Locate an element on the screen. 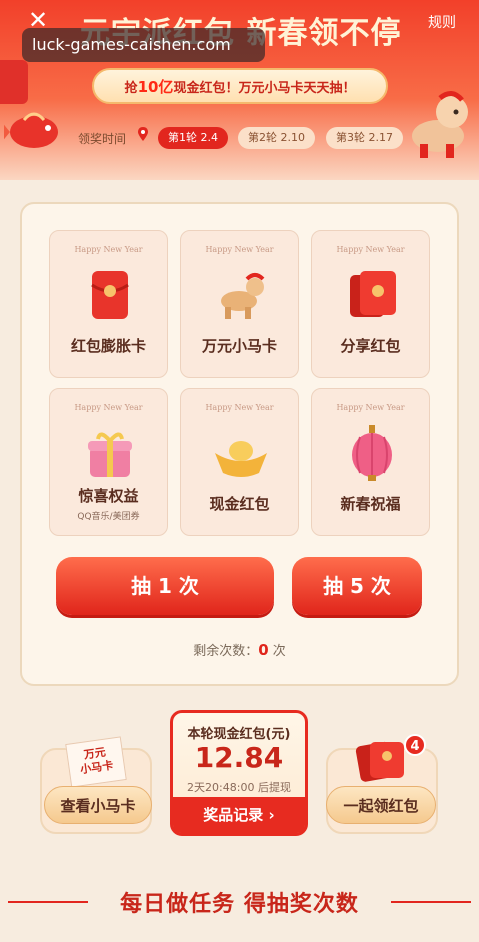  group-envelope-button: 一起领红包 is located at coordinates (381, 805).